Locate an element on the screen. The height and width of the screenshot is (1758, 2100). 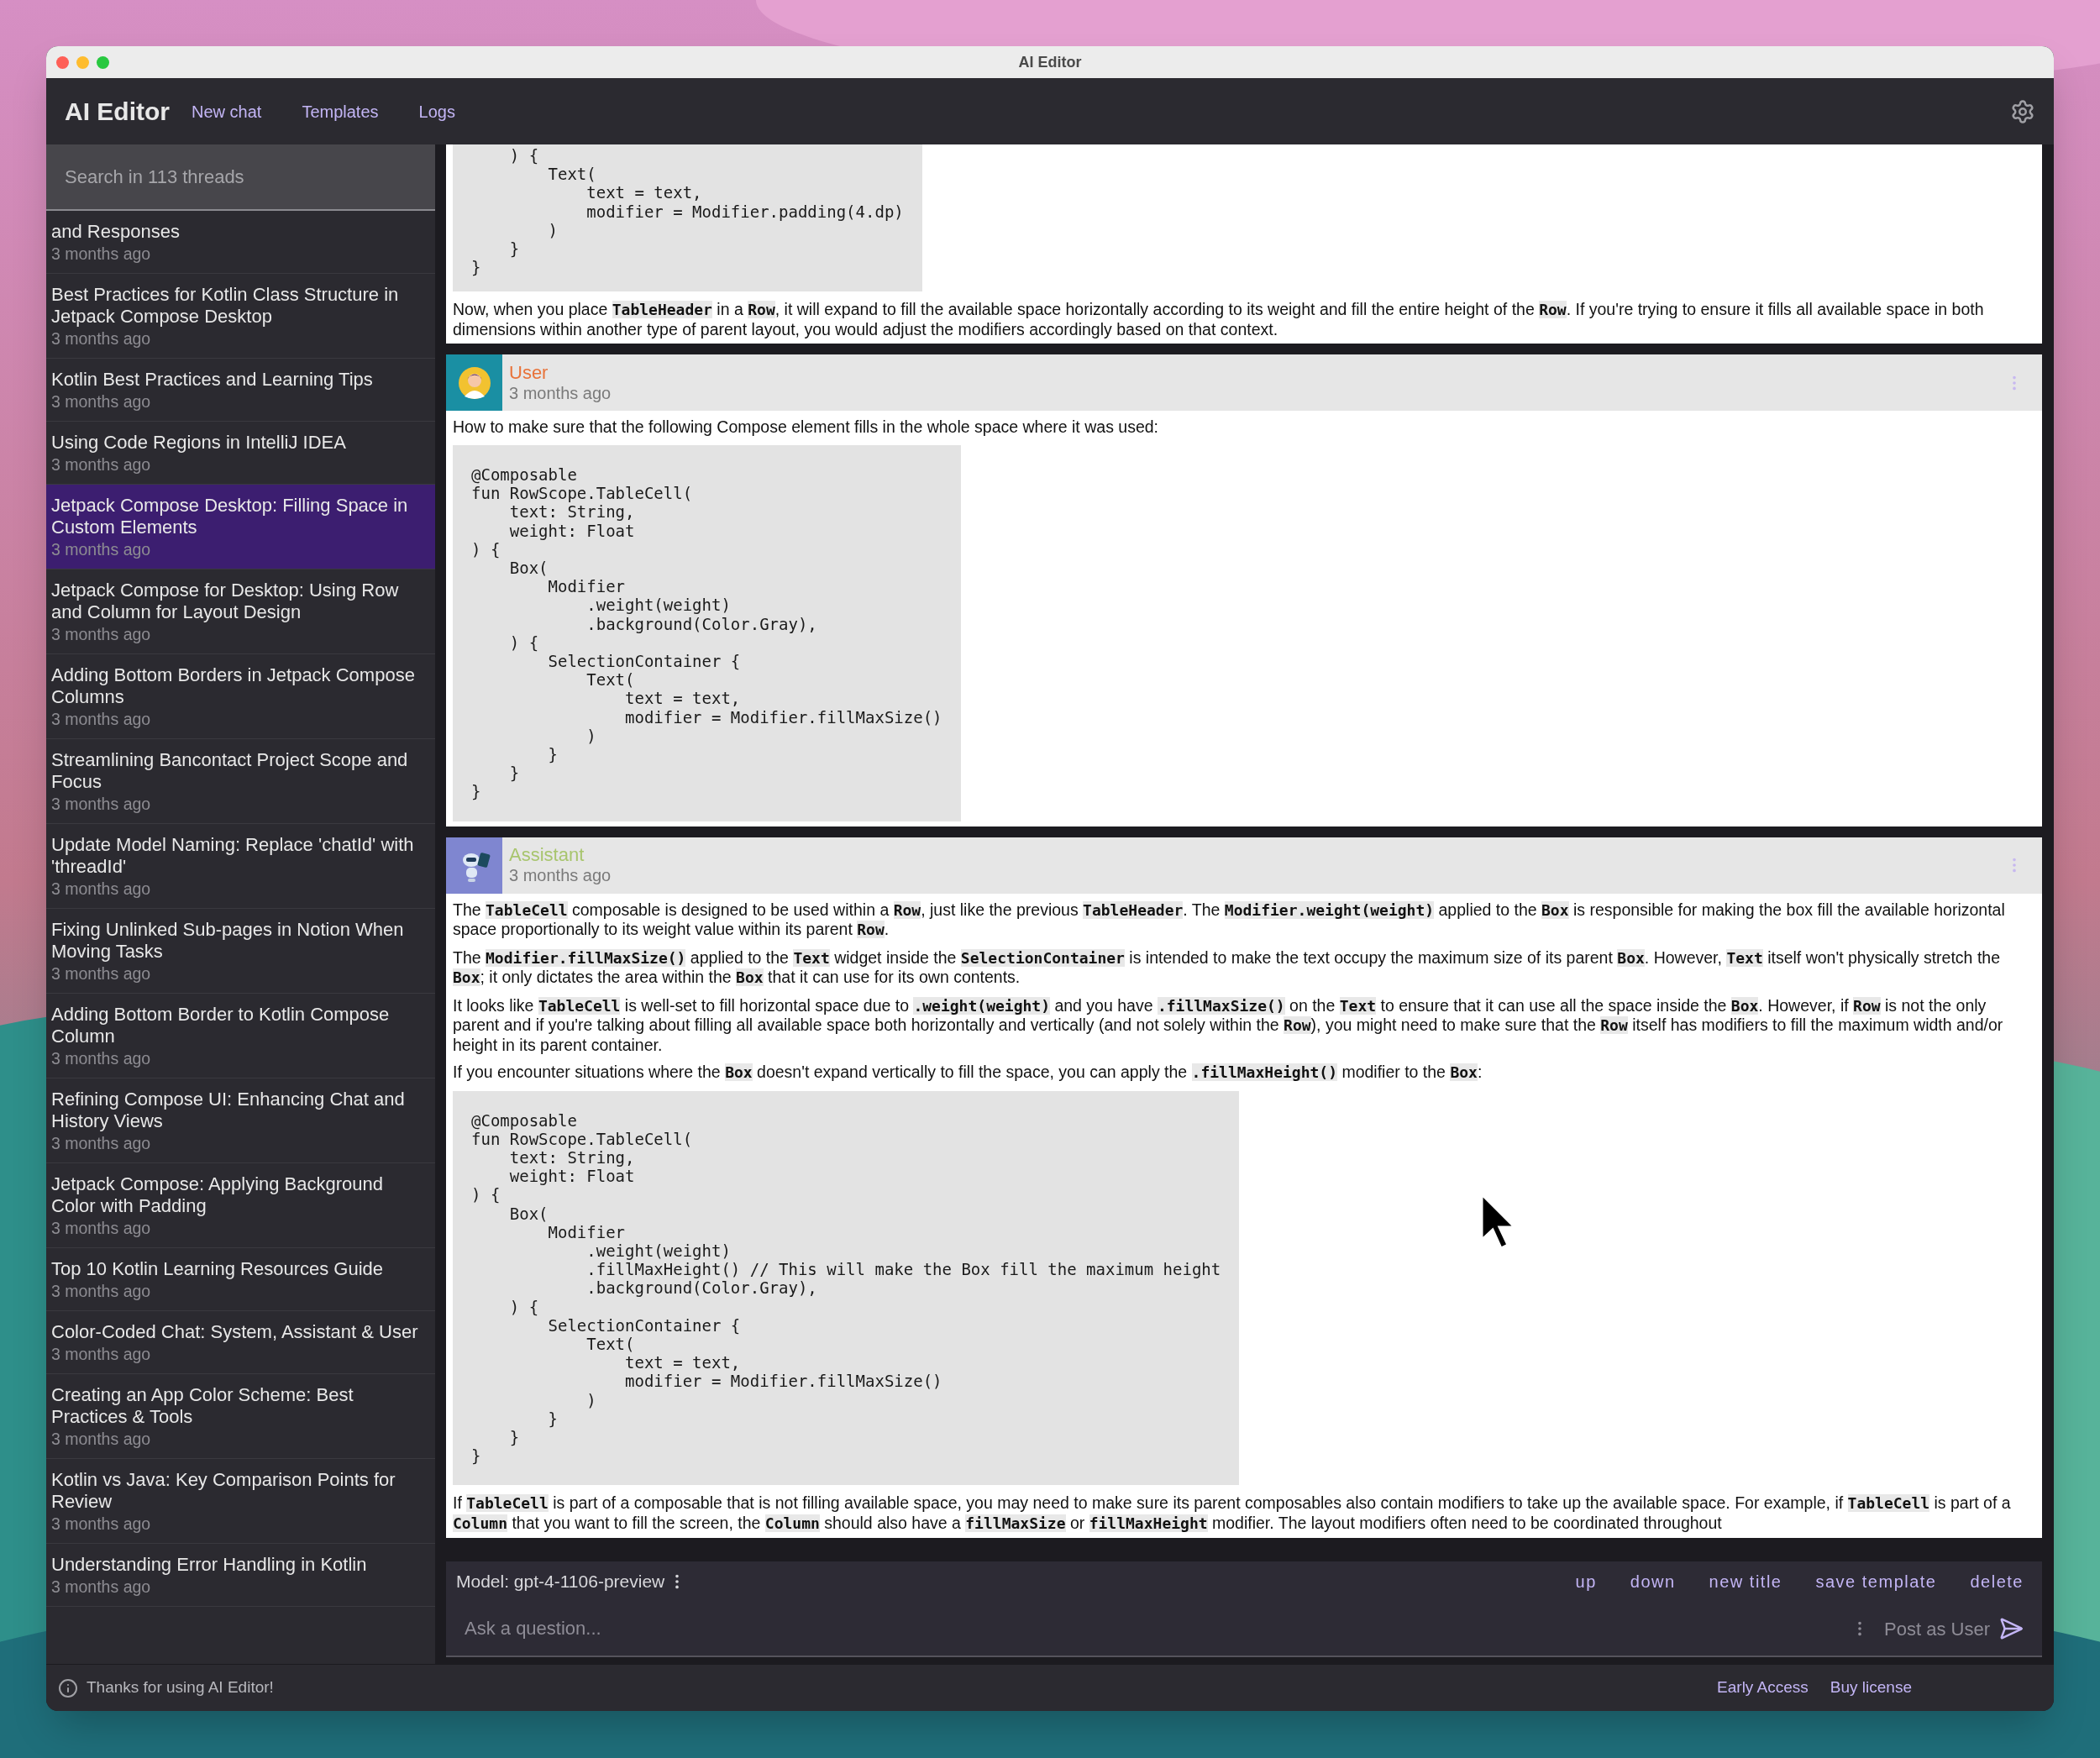
settings-icon is located at coordinates (2022, 111).